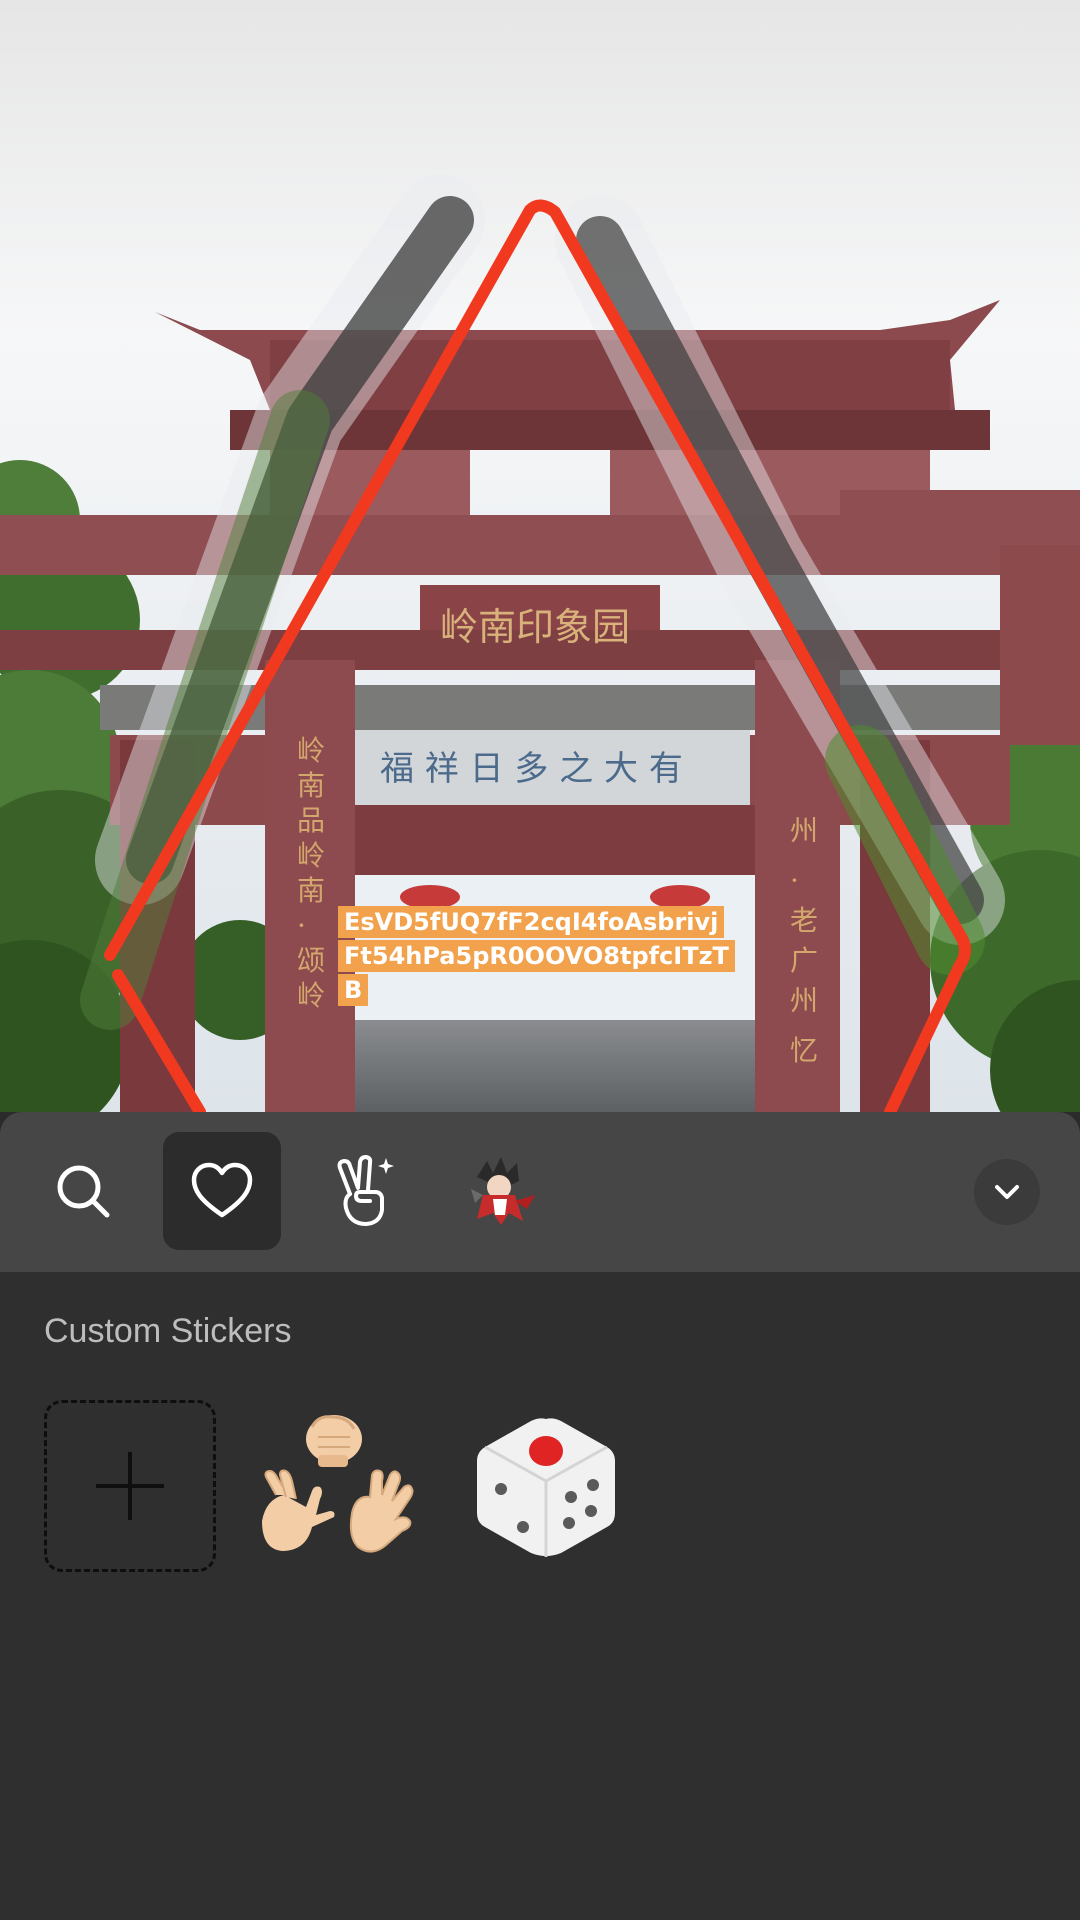  Describe the element at coordinates (535, 627) in the screenshot. I see `gate-top-inscription: 岭南印象园` at that location.